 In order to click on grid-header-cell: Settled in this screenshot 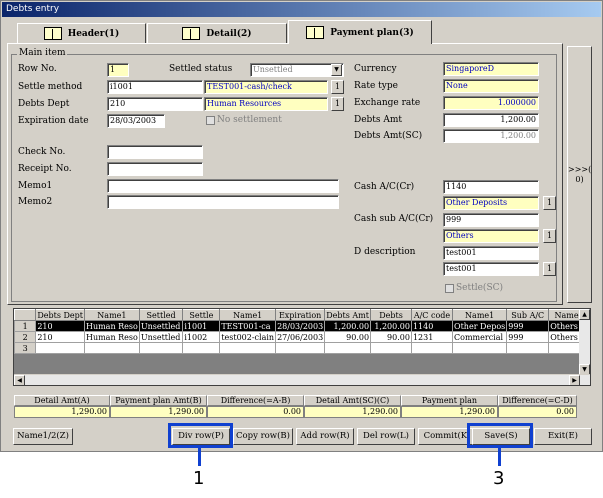, I will do `click(161, 315)`.